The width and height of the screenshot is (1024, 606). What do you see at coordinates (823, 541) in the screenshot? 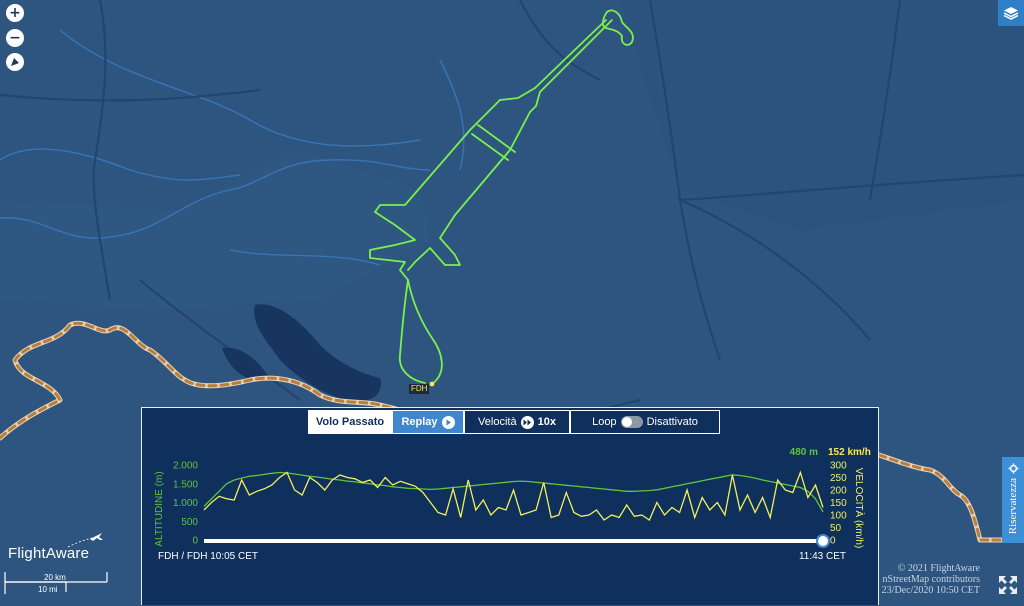
I see `timeline-handle` at bounding box center [823, 541].